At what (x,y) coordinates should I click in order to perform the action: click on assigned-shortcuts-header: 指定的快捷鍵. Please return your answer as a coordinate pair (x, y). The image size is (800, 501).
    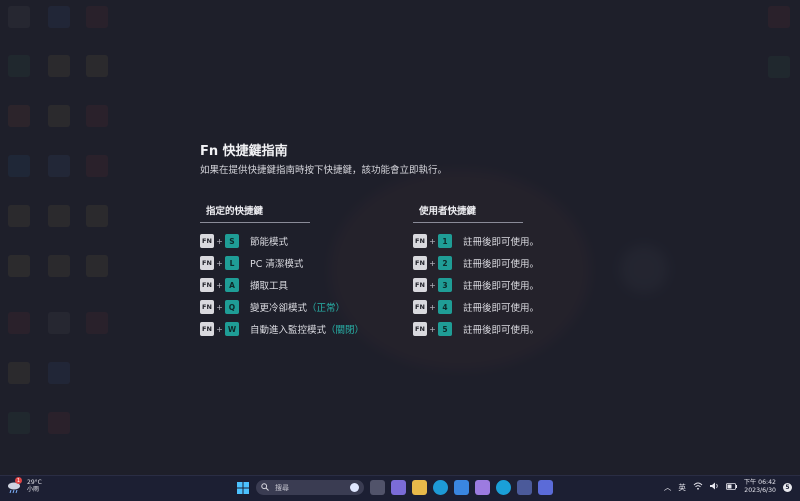
    Looking at the image, I should click on (255, 213).